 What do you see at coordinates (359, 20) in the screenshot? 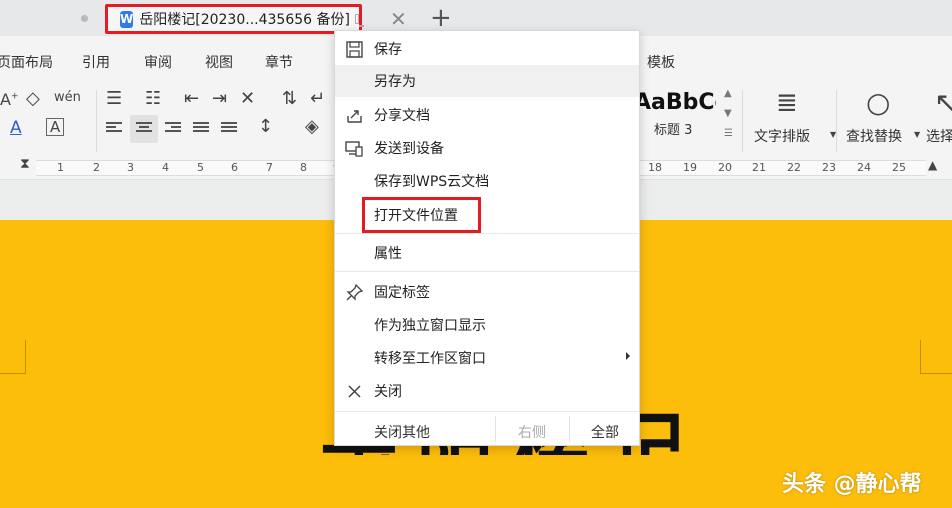
I see `monitor-icon` at bounding box center [359, 20].